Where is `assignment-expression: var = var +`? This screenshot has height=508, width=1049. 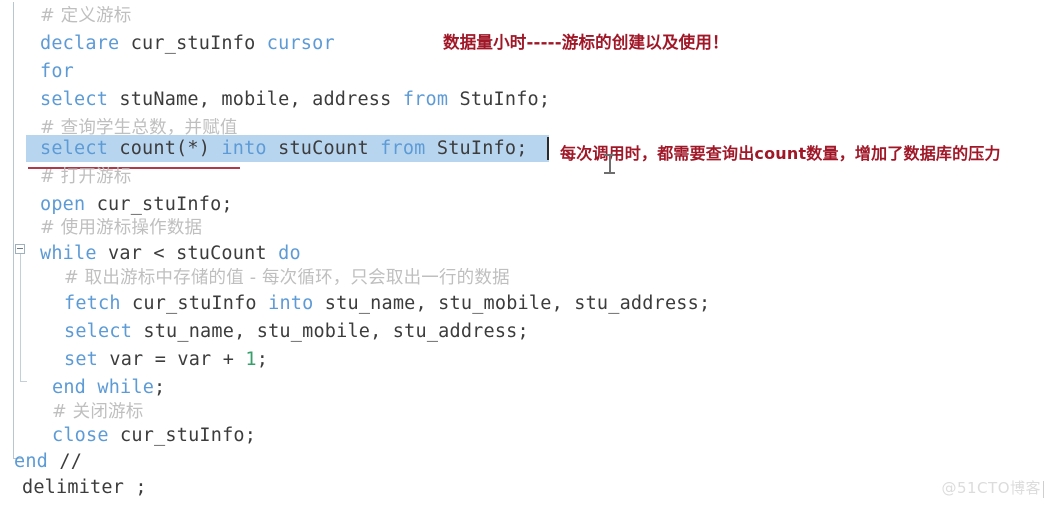 assignment-expression: var = var + is located at coordinates (172, 359).